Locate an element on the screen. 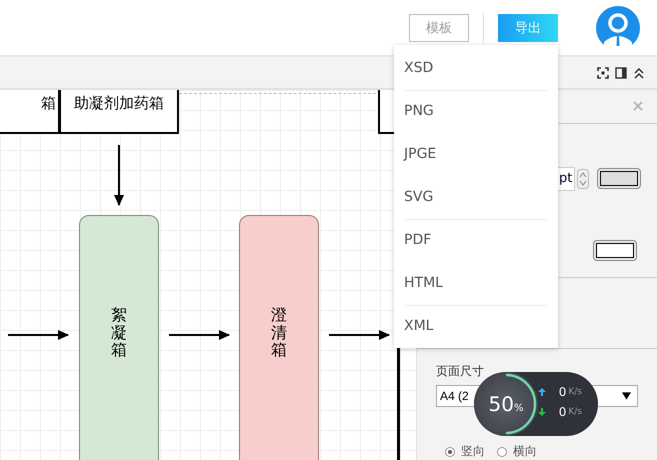 Image resolution: width=657 pixels, height=460 pixels. diagram-box: 助凝剂加药箱 is located at coordinates (119, 112).